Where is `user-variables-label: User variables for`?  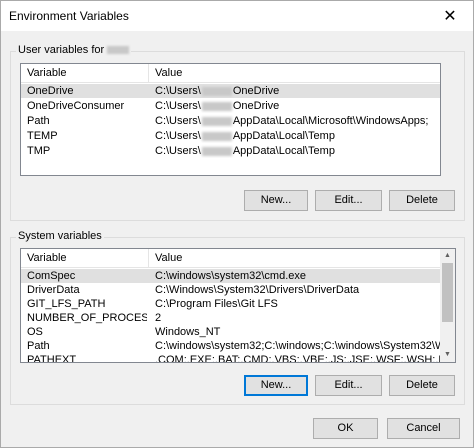
user-variables-label: User variables for is located at coordinates (74, 50).